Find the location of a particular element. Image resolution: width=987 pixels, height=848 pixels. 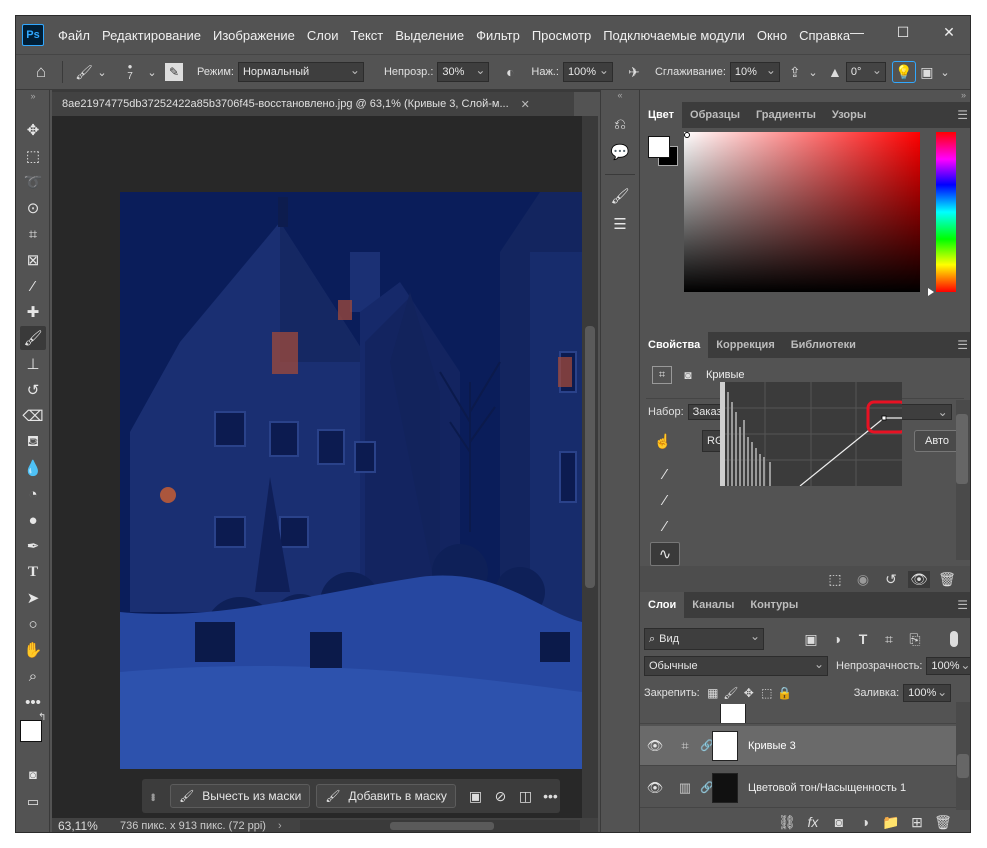

quick-selection-tool-icon: ⊙ is located at coordinates (33, 208).